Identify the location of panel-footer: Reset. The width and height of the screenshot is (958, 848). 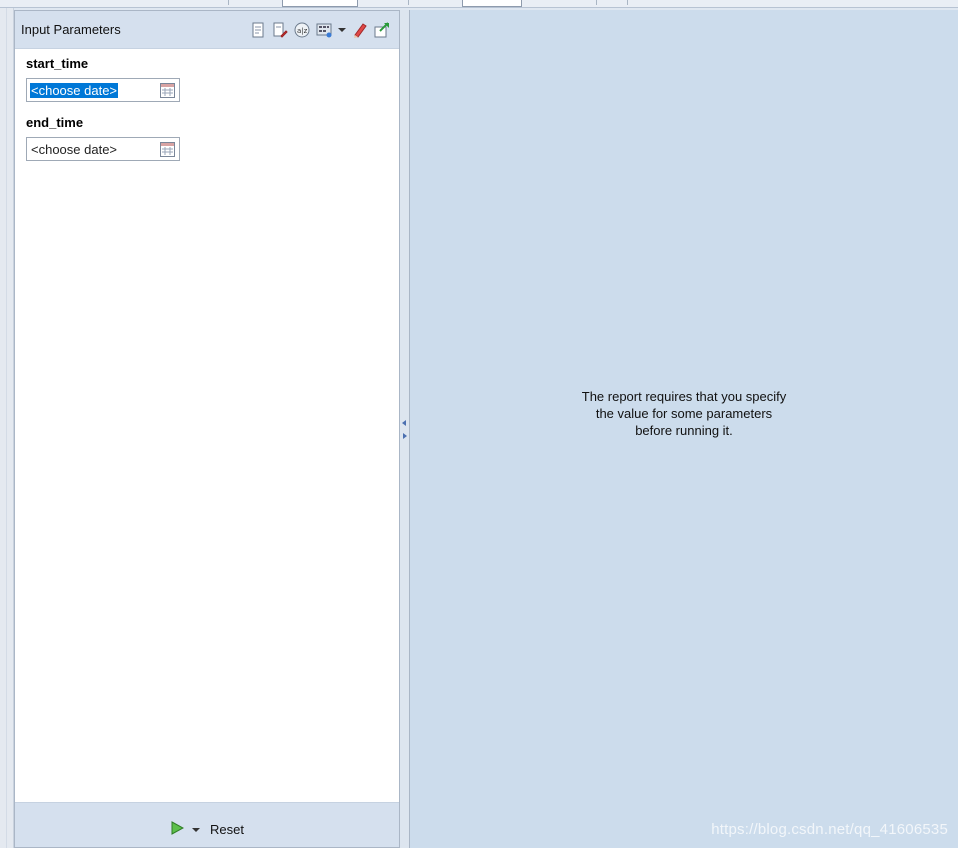
(207, 824).